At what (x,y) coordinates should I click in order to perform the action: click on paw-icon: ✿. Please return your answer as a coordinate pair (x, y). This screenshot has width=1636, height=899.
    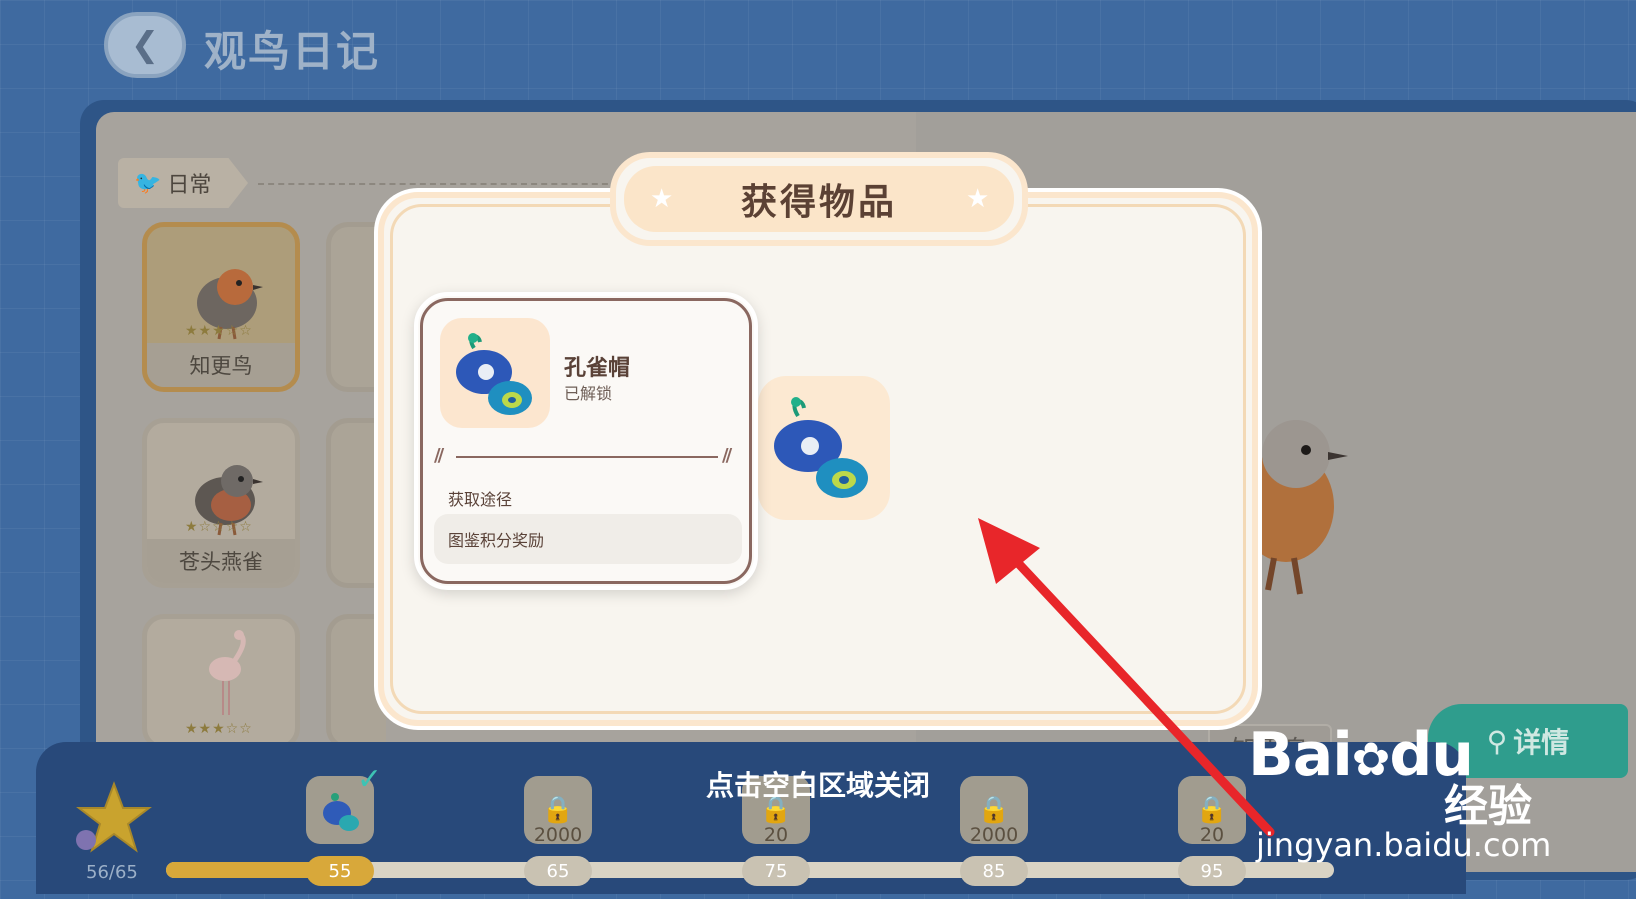
    Looking at the image, I should click on (1371, 759).